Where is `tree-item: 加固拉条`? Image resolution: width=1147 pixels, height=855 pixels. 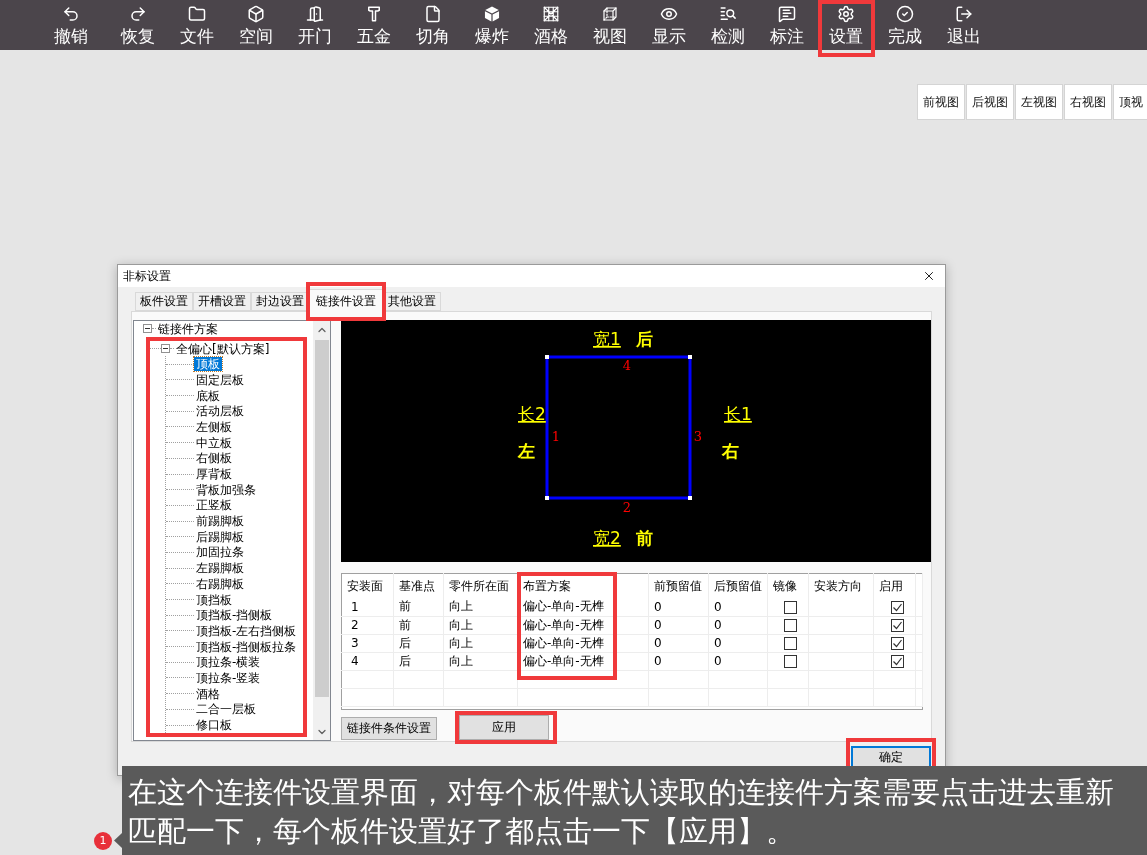 tree-item: 加固拉条 is located at coordinates (220, 552).